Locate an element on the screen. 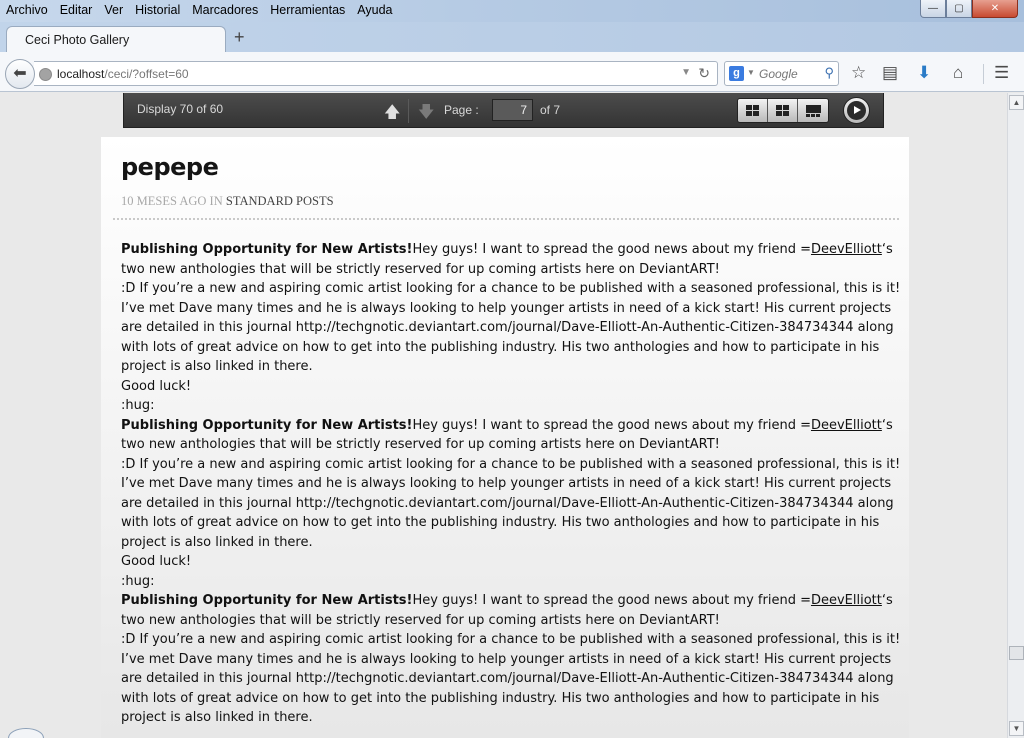  menu-archivo: Archivo is located at coordinates (27, 11).